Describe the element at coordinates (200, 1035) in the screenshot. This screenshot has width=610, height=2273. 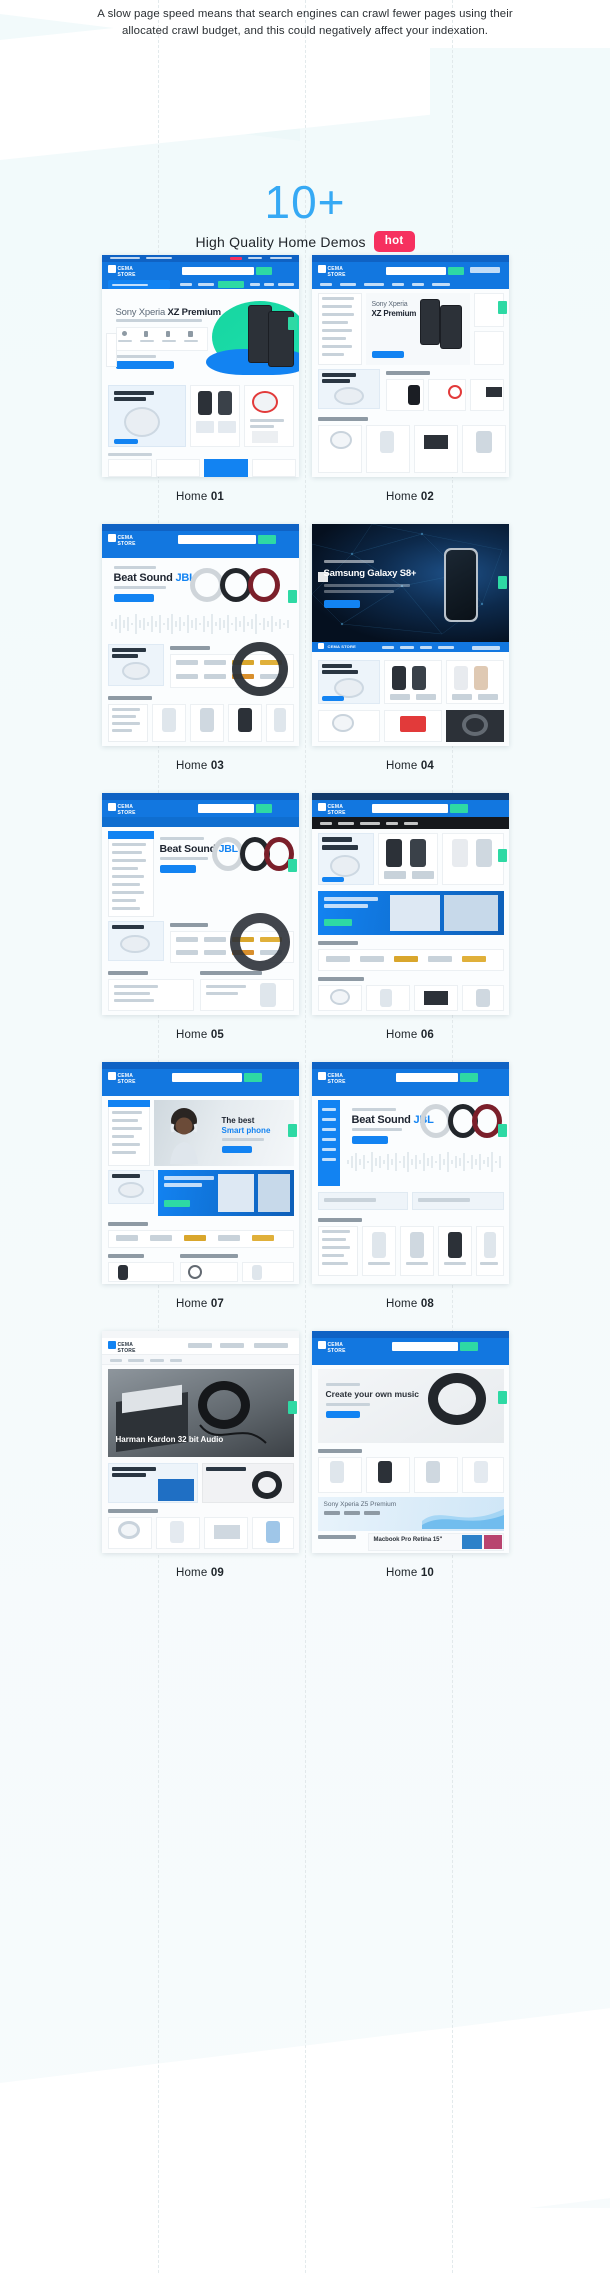
I see `demo-caption-home-05: Home 05` at that location.